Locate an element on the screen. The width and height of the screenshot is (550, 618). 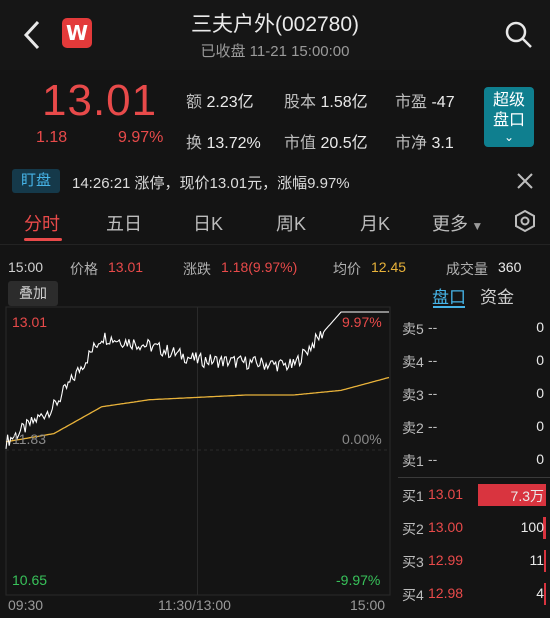
orderbook-row: 买4 12.98 4 is located at coordinates (475, 594).